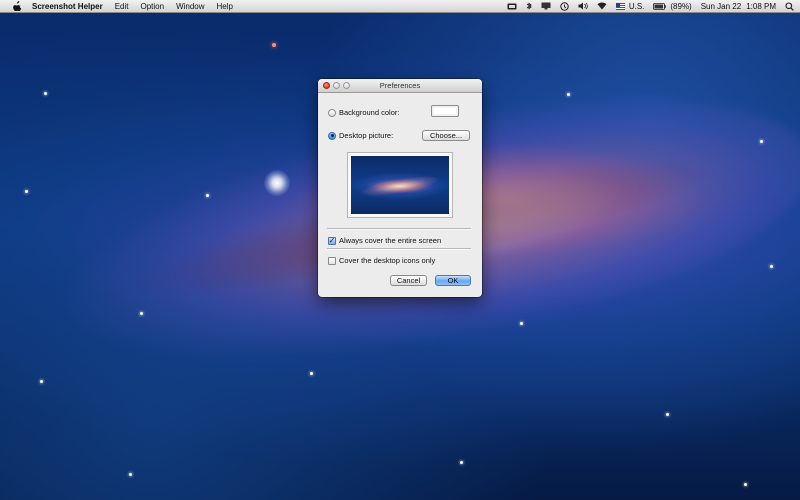  What do you see at coordinates (453, 280) in the screenshot?
I see `ok-button: OK` at bounding box center [453, 280].